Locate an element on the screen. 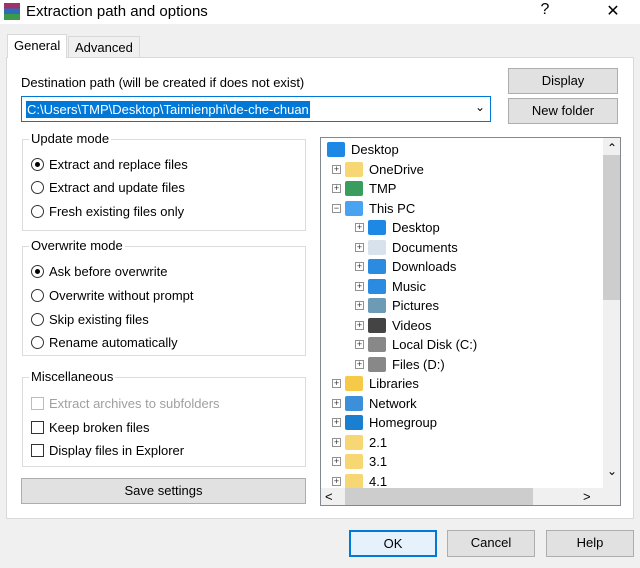 This screenshot has width=640, height=568. save-settings-button: Save settings is located at coordinates (163, 491).